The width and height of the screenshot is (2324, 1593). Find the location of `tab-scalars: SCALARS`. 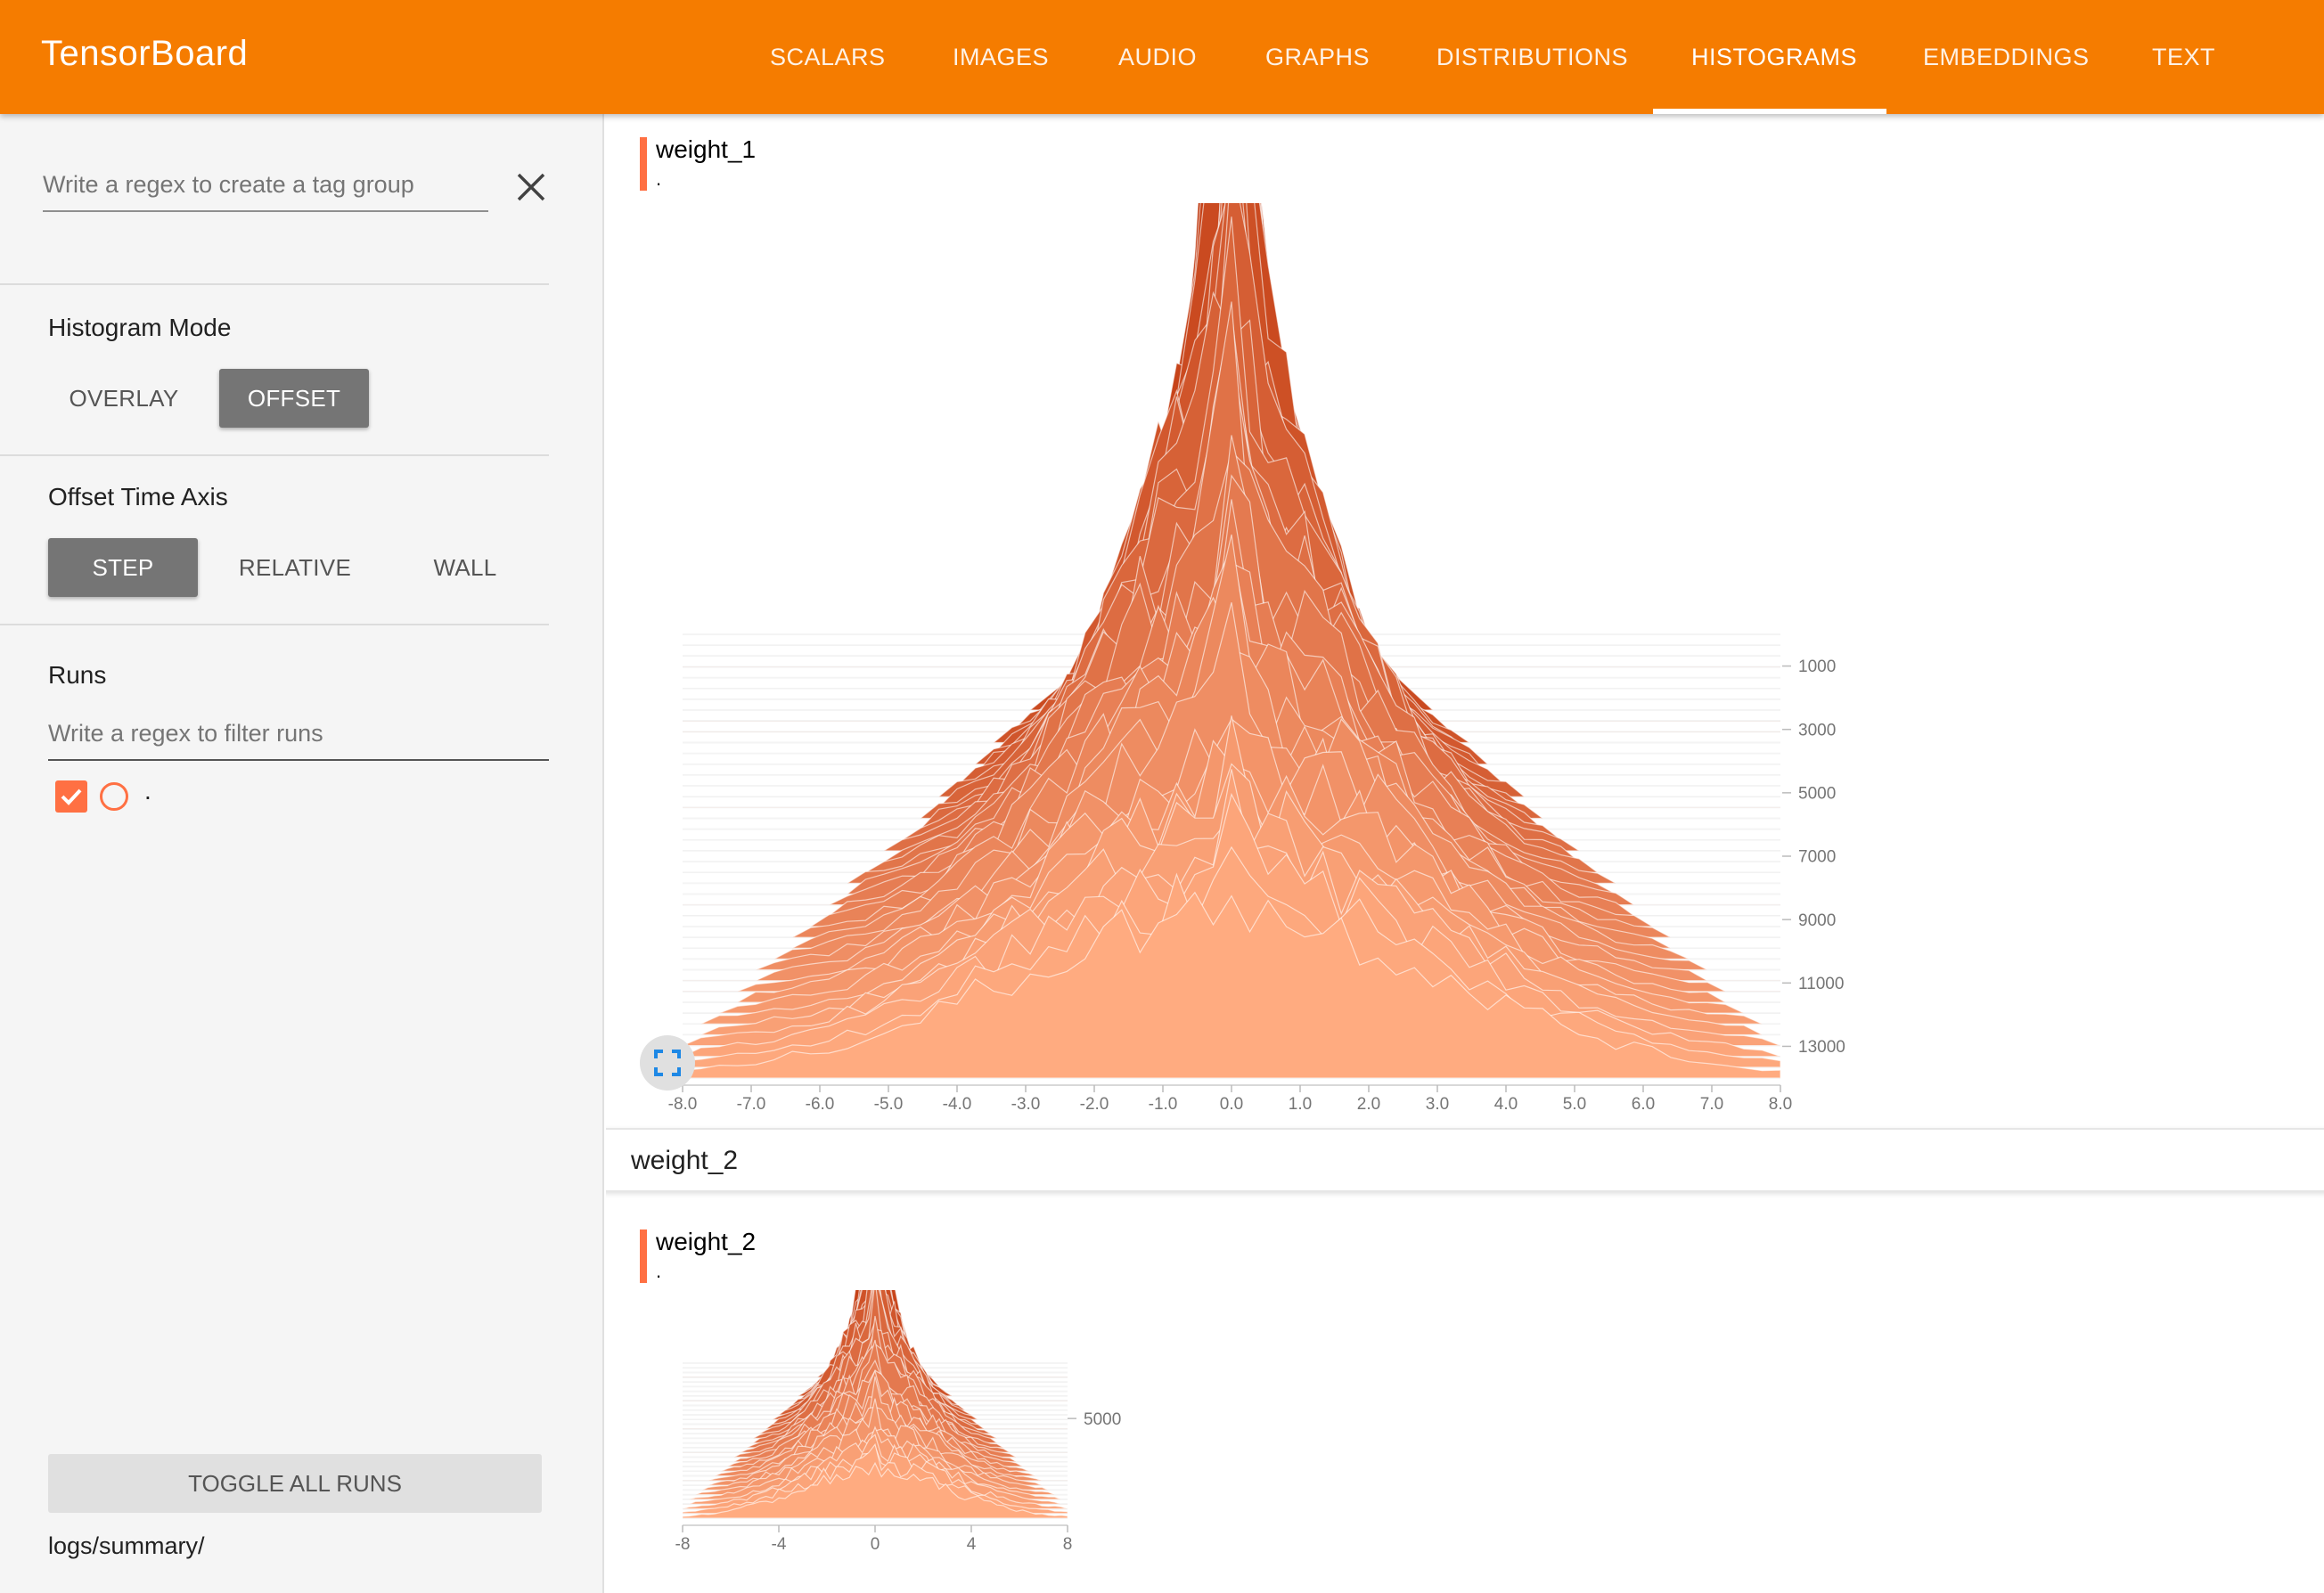

tab-scalars: SCALARS is located at coordinates (828, 57).